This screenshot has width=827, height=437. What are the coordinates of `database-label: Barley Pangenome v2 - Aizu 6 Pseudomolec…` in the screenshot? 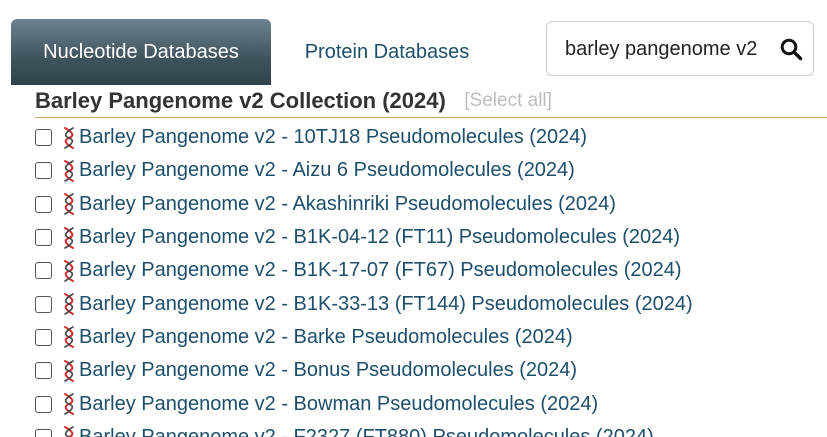 It's located at (327, 170).